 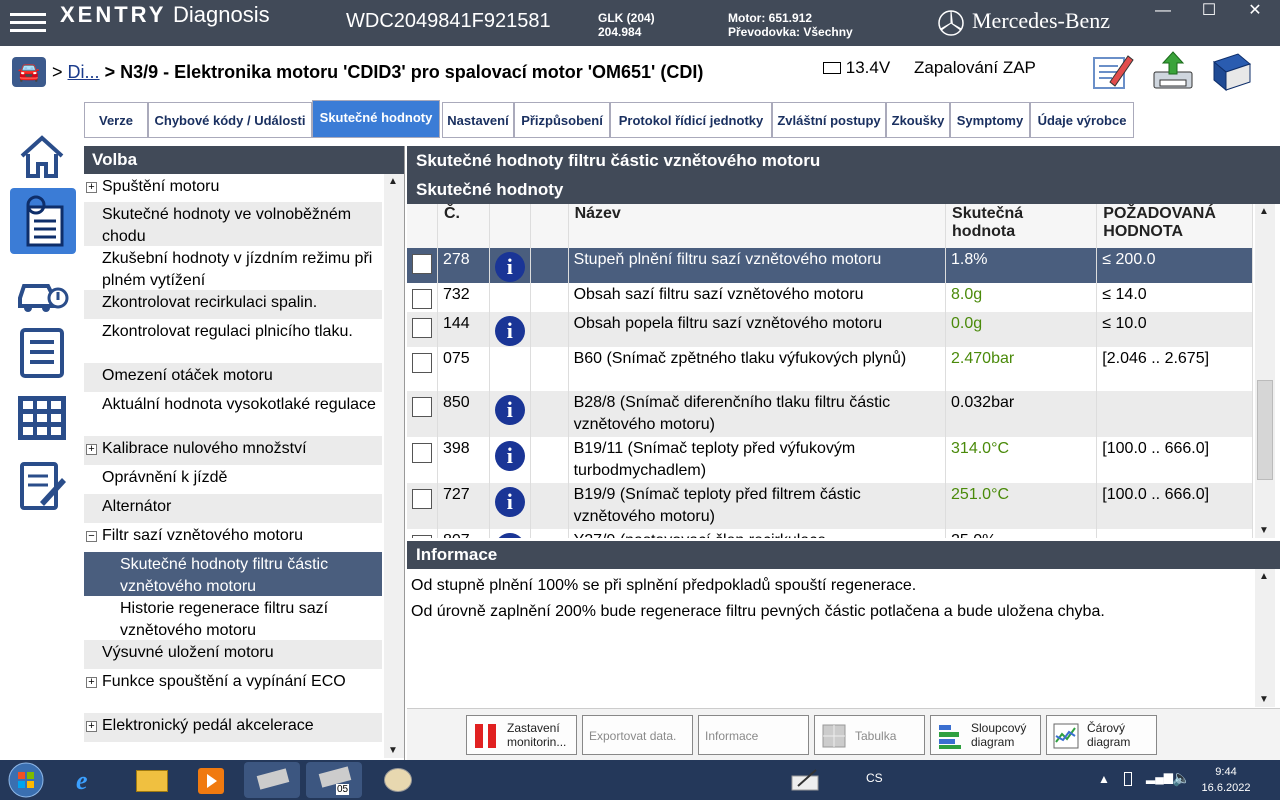 I want to click on information-button: Informace, so click(x=753, y=735).